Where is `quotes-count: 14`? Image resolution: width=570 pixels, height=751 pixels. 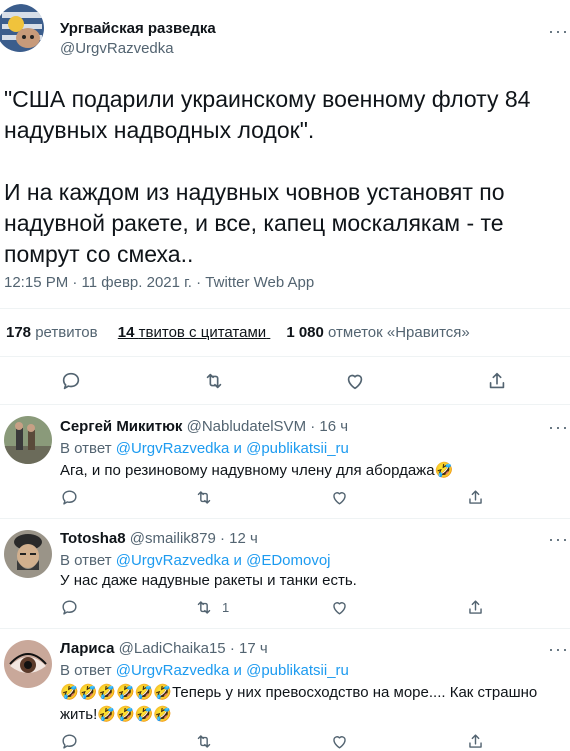
quotes-count: 14 is located at coordinates (126, 332).